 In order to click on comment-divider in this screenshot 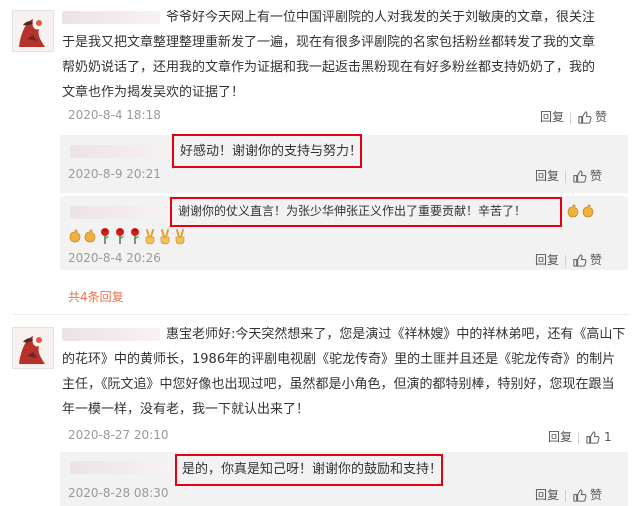, I will do `click(321, 314)`.